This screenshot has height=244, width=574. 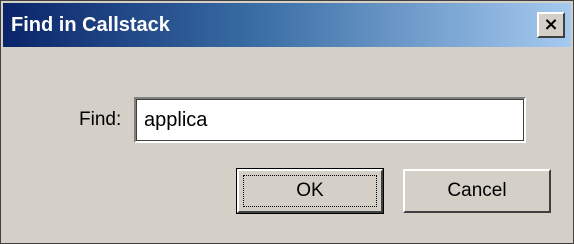 I want to click on cancel-button: Cancel, so click(x=477, y=191).